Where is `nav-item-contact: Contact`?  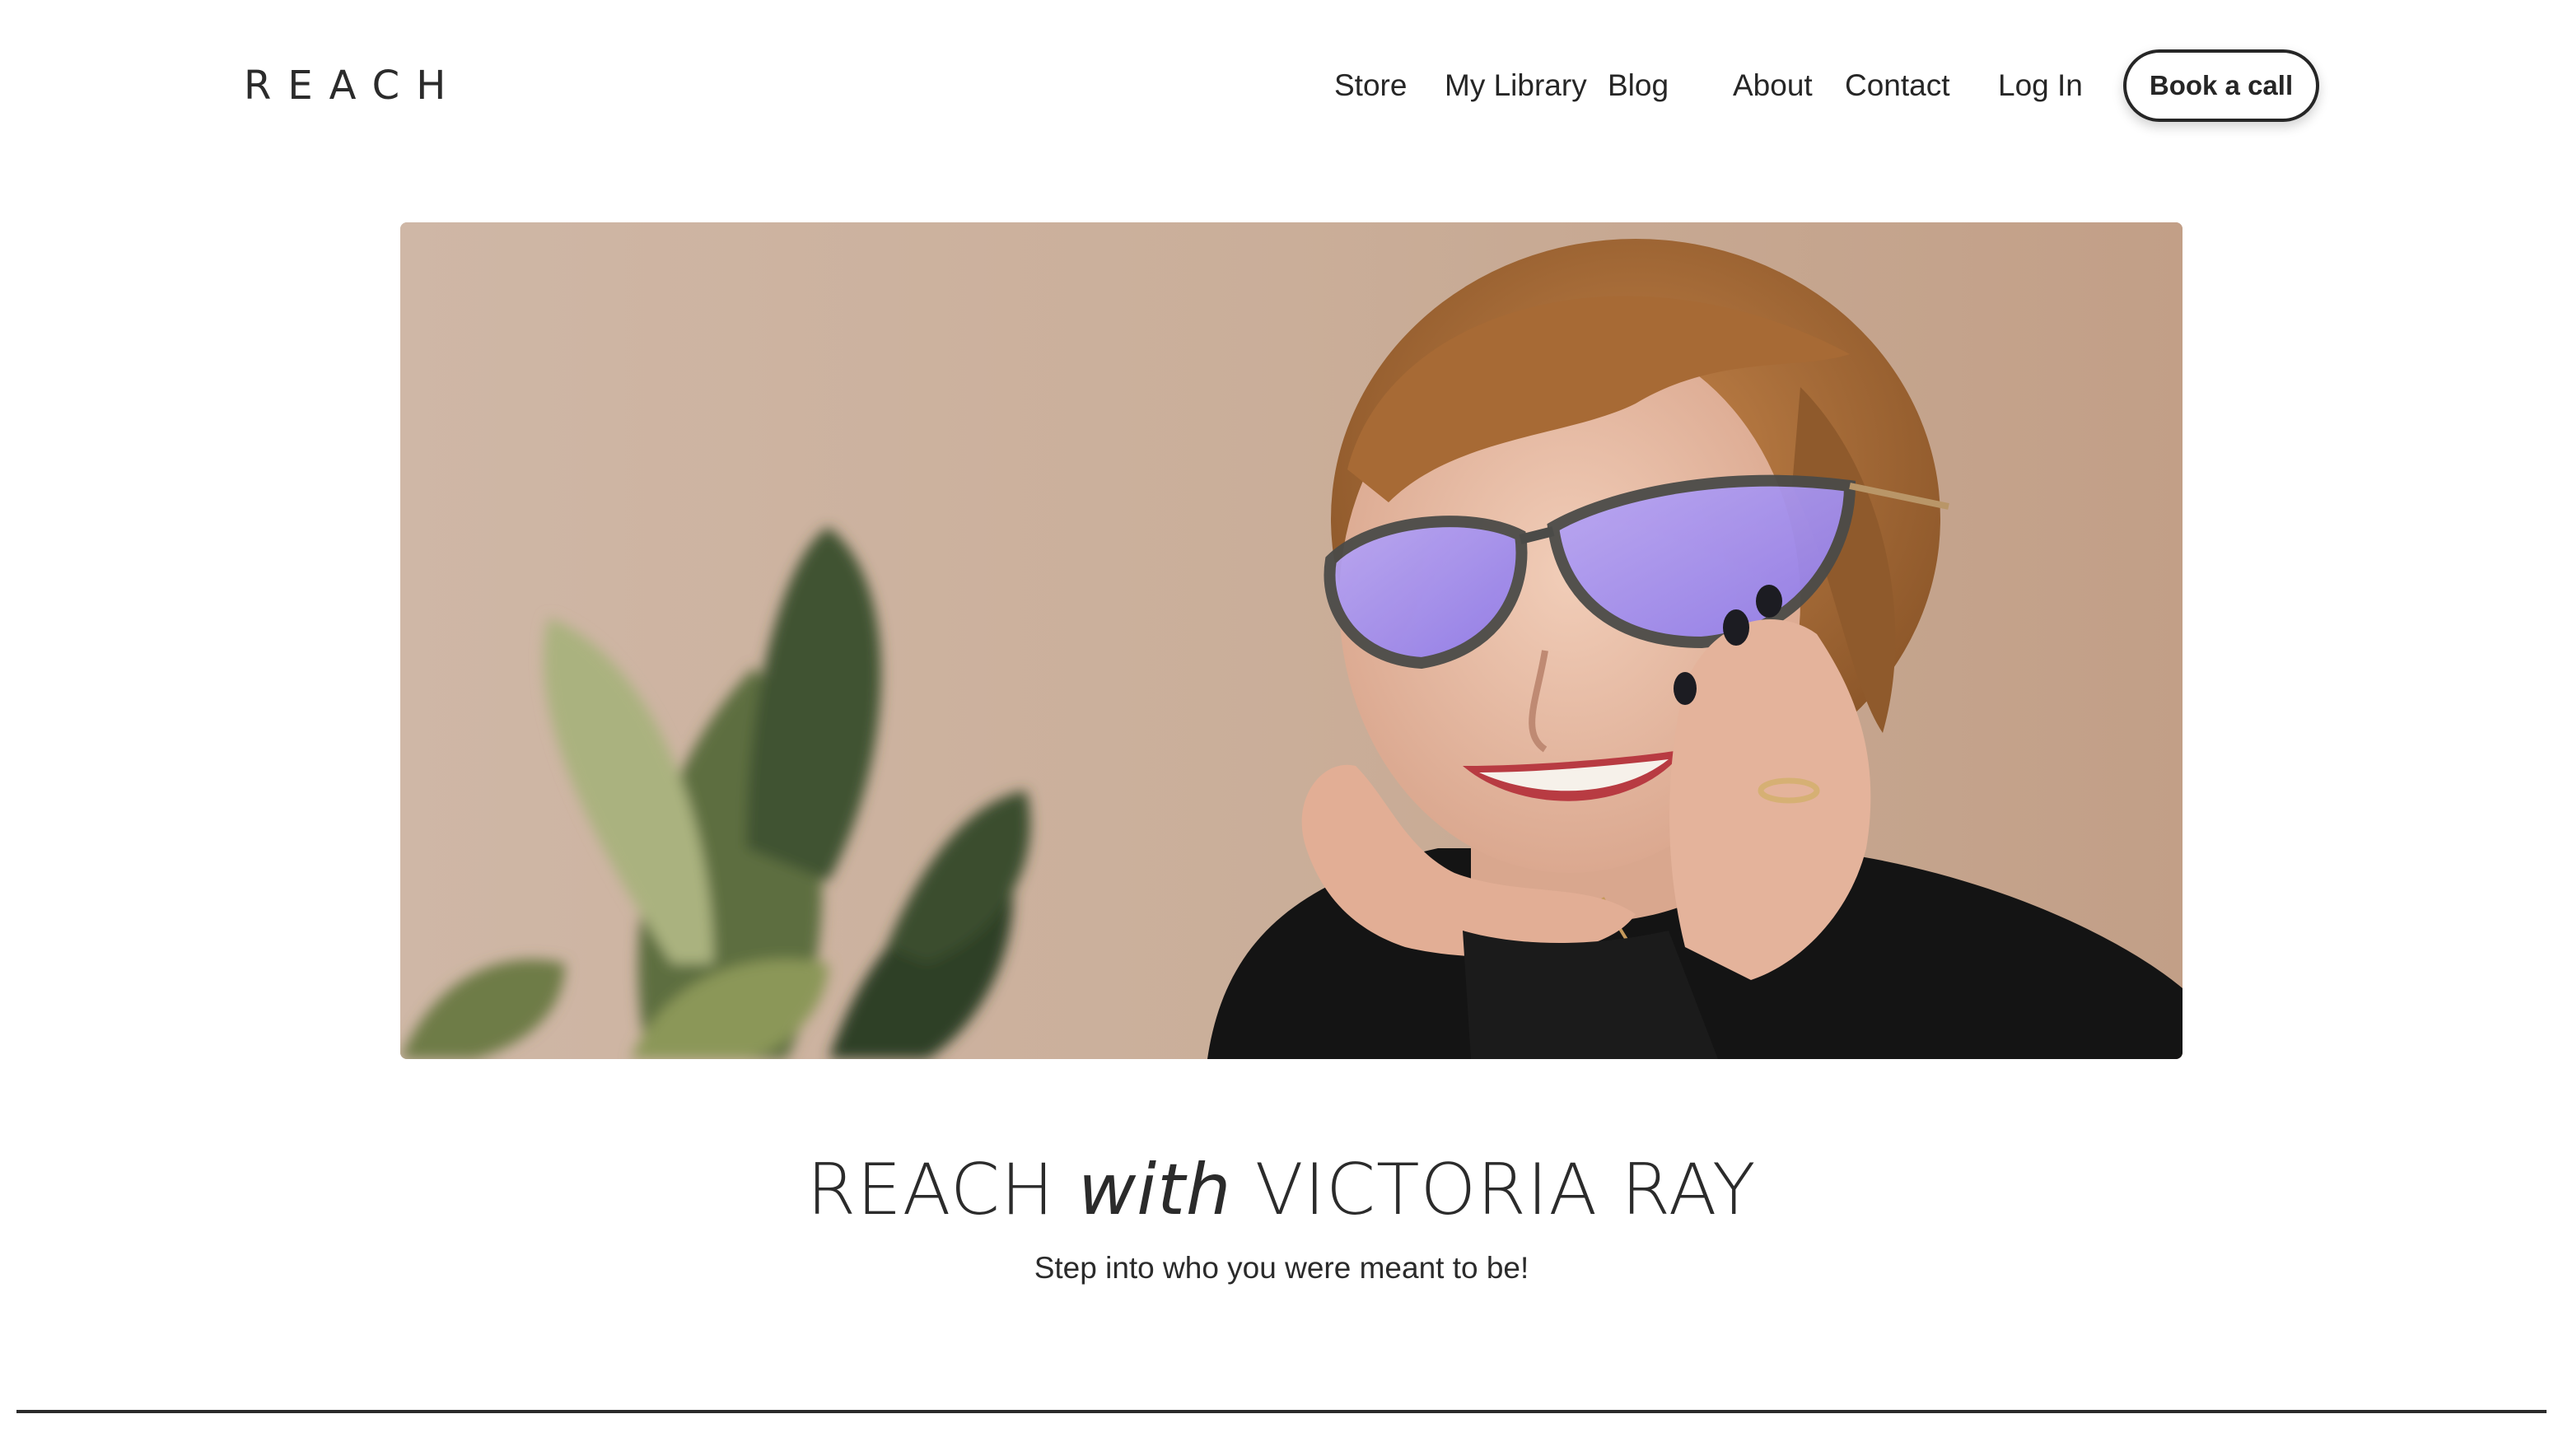 nav-item-contact: Contact is located at coordinates (1897, 85).